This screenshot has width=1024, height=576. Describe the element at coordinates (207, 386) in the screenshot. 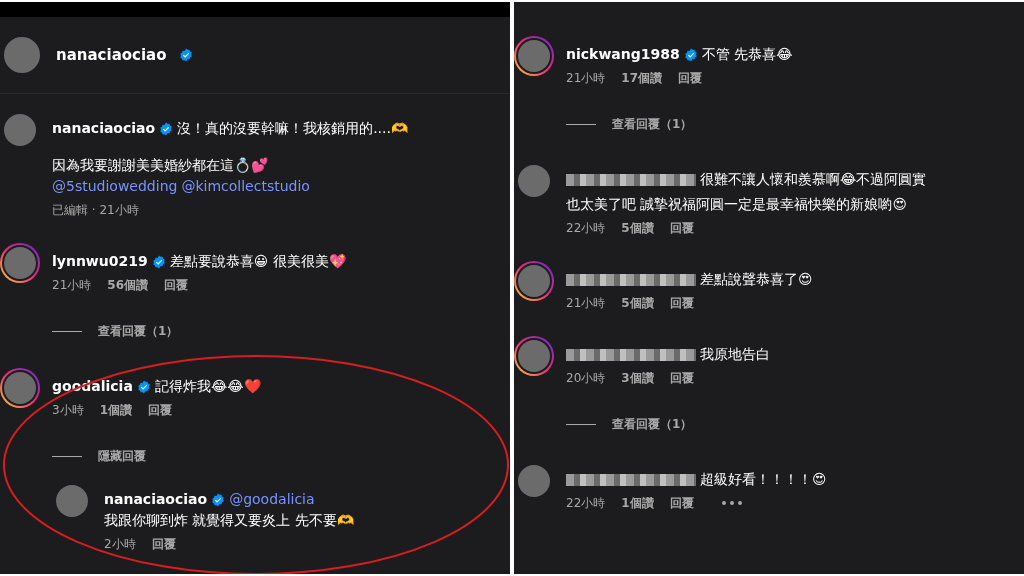

I see `comment-text: 記得炸我😂😂❤` at that location.